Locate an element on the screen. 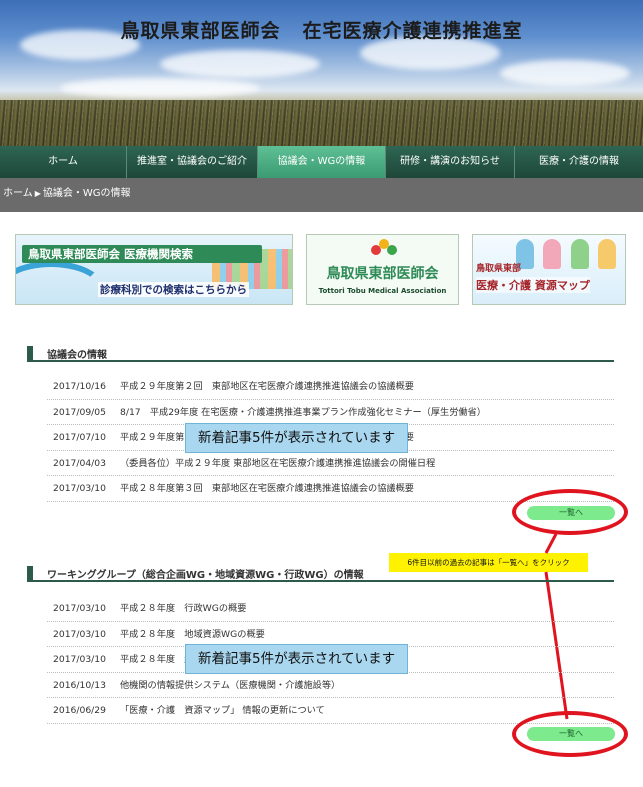  news-row: 2016/10/13 他機関の情報提供システム（医療機関・介護施設等） is located at coordinates (330, 685).